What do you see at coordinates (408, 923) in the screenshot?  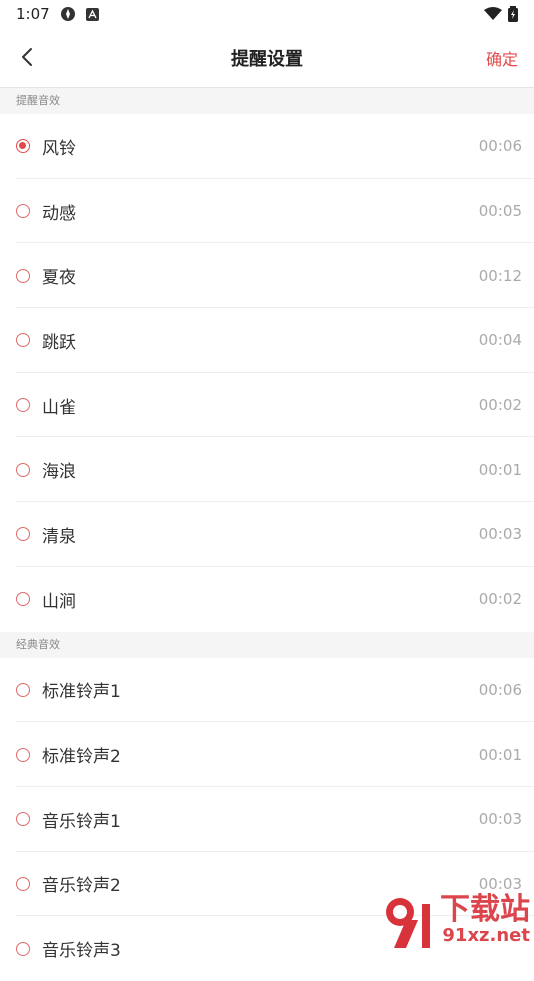 I see `watermark-logo-icon` at bounding box center [408, 923].